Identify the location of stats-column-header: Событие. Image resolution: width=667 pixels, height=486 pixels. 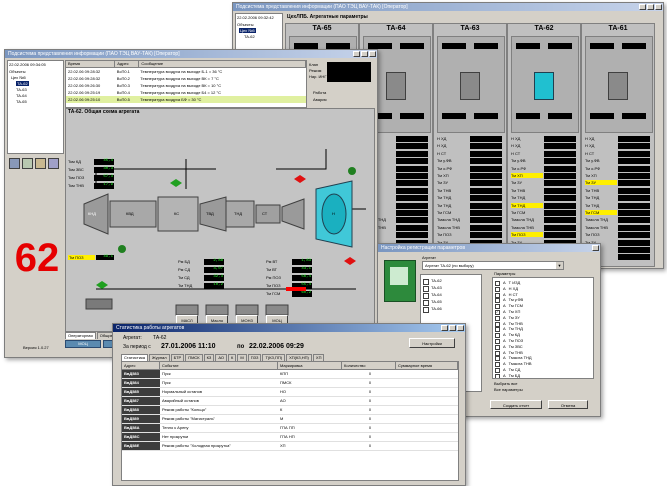
(219, 365).